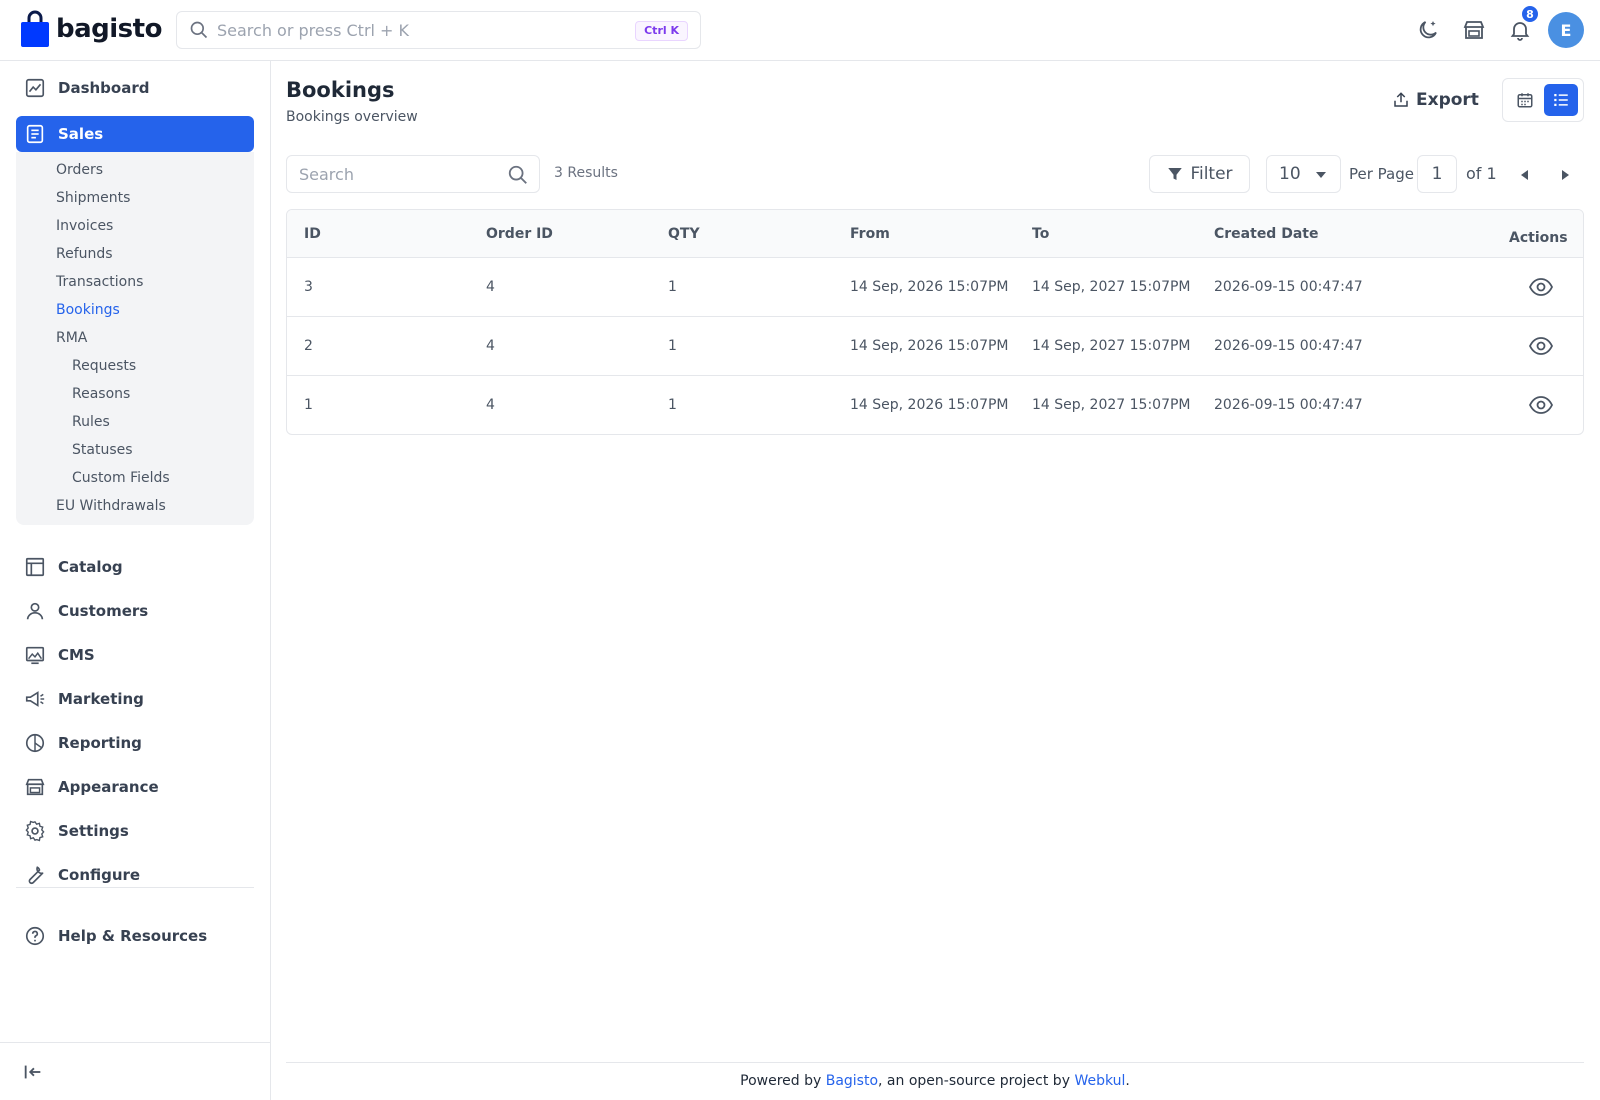 This screenshot has height=1100, width=1600. Describe the element at coordinates (135, 743) in the screenshot. I see `sidebar-item-reporting: Reporting` at that location.